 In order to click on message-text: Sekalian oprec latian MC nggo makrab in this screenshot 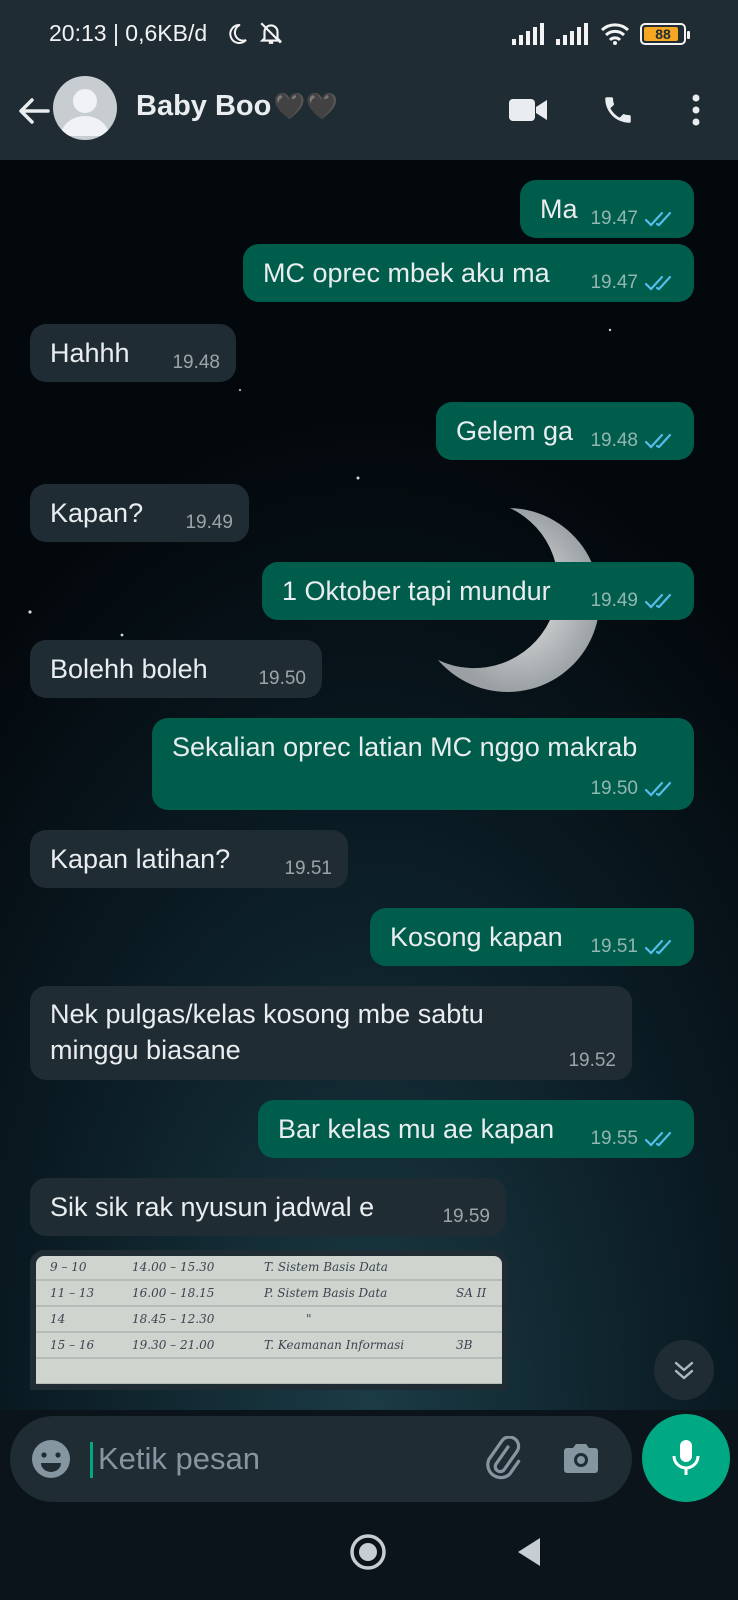, I will do `click(405, 747)`.